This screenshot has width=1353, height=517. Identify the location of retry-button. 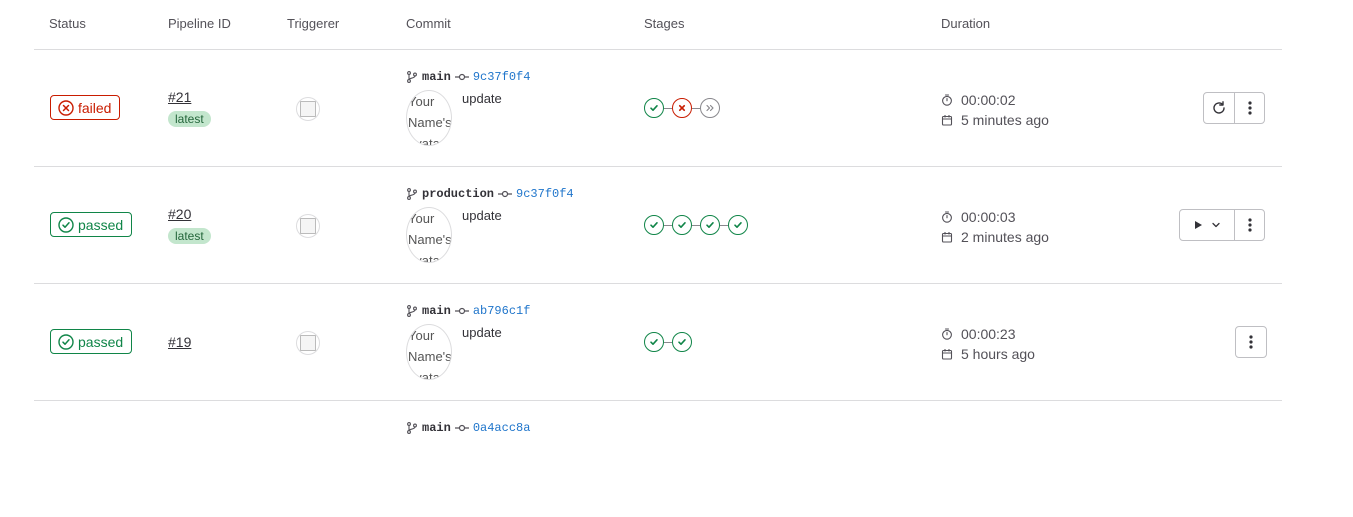
(1219, 108).